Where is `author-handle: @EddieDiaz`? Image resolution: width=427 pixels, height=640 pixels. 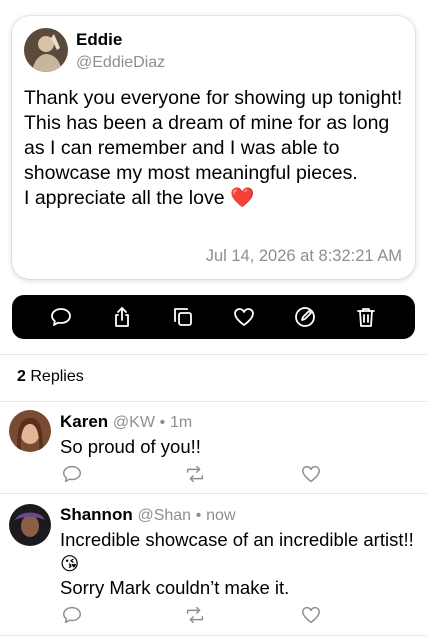
author-handle: @EddieDiaz is located at coordinates (121, 62).